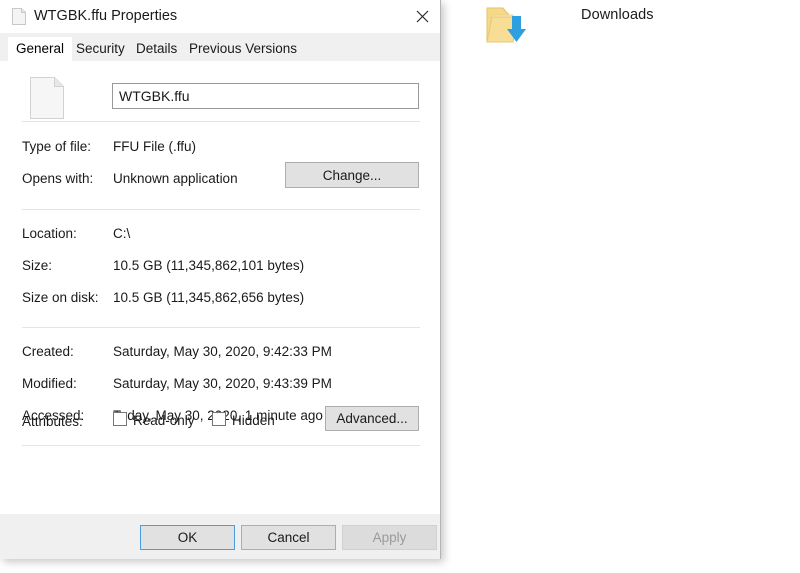  I want to click on row-label: Opens with:, so click(58, 178).